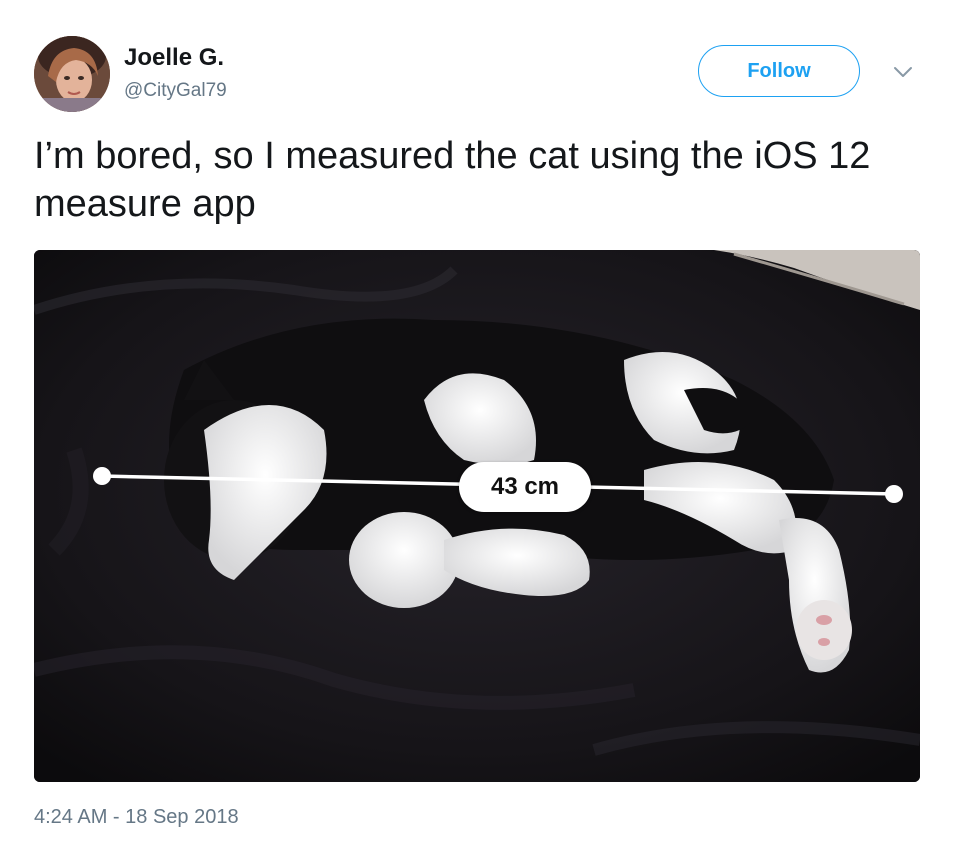  I want to click on author-display-name: Joelle G., so click(174, 58).